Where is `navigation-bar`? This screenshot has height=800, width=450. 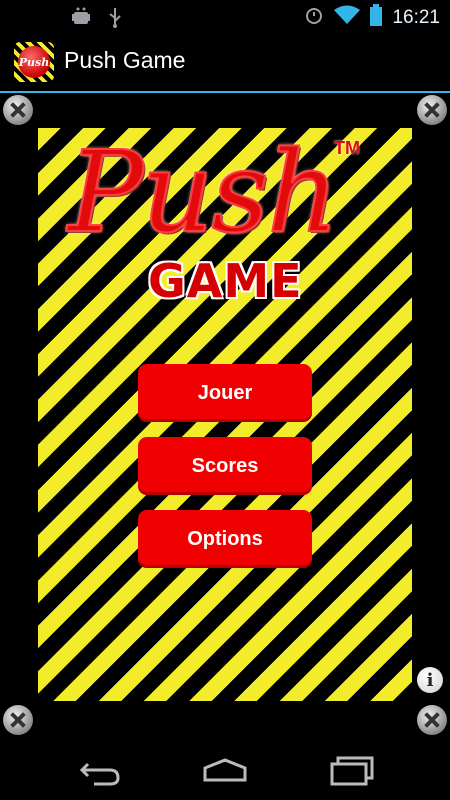 navigation-bar is located at coordinates (225, 770).